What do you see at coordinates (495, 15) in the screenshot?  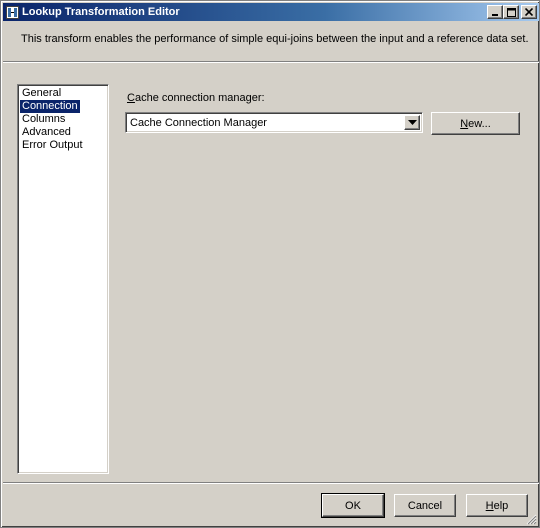 I see `minimize-icon` at bounding box center [495, 15].